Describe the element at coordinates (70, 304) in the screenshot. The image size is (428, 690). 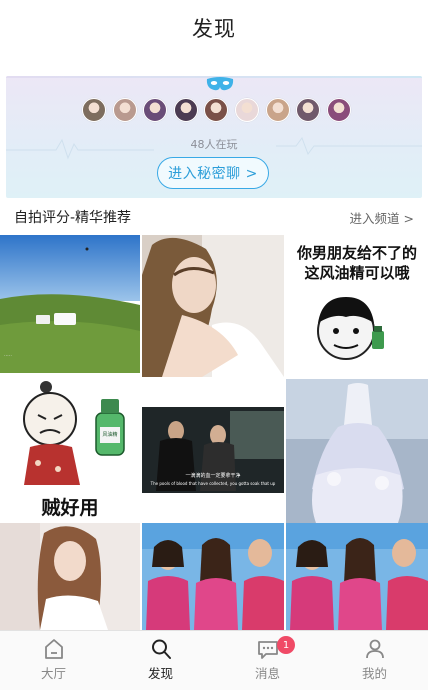
I see `photo-grassland-cars: ·····` at that location.